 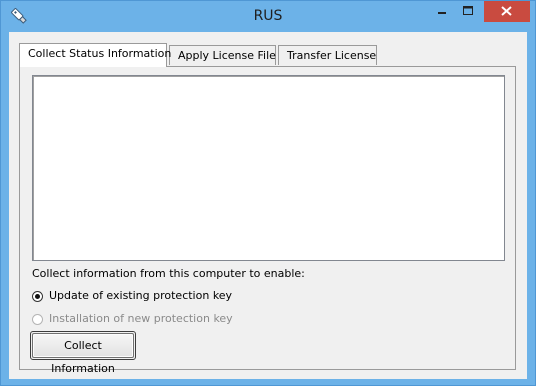 I want to click on tab-transfer-license: Transfer License, so click(x=327, y=55).